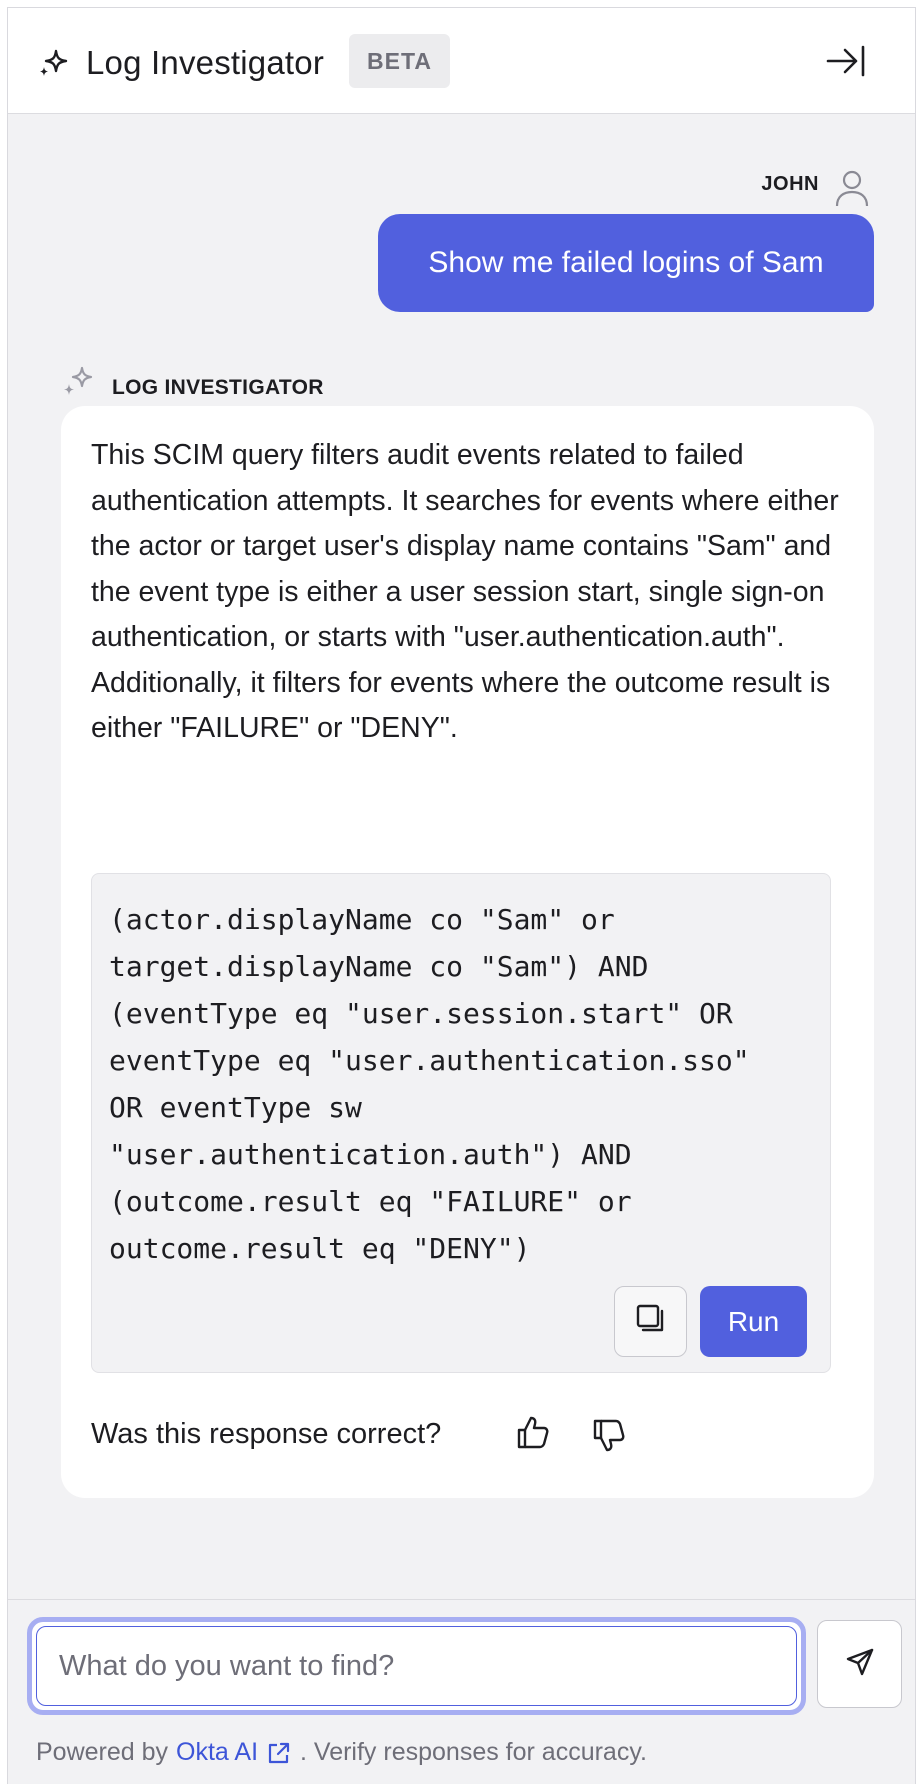 The width and height of the screenshot is (924, 1784). What do you see at coordinates (218, 387) in the screenshot?
I see `assistant-name: LOG INVESTIGATOR` at bounding box center [218, 387].